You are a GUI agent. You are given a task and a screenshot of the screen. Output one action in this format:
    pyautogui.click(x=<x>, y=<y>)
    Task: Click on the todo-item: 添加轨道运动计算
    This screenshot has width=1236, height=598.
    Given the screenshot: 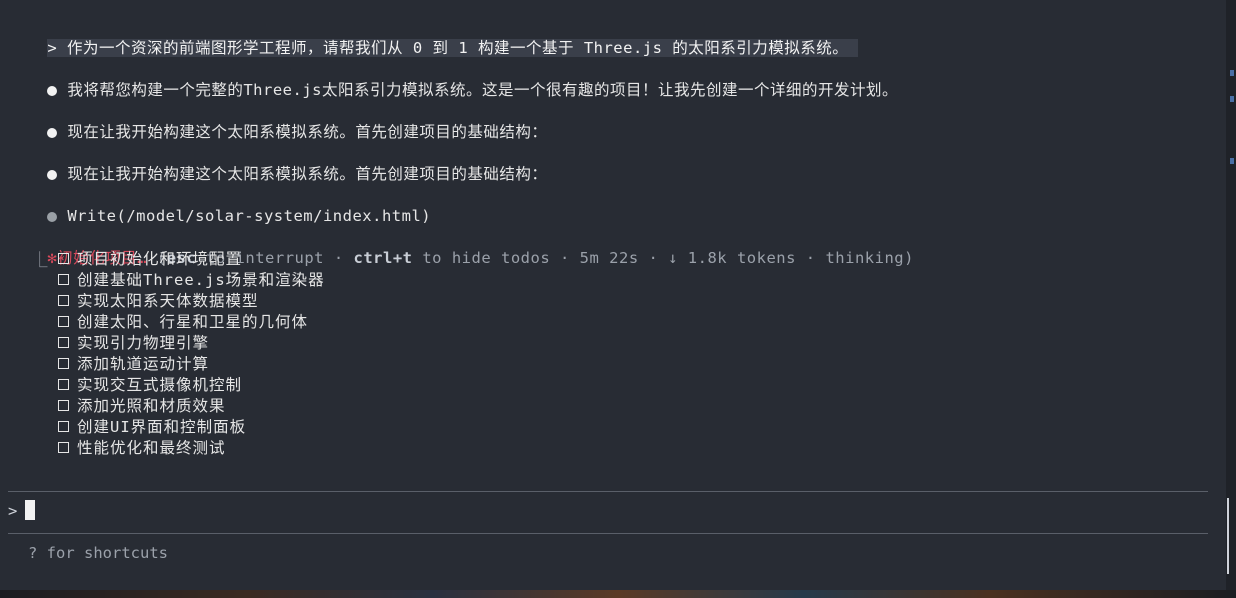 What is the action you would take?
    pyautogui.click(x=133, y=364)
    